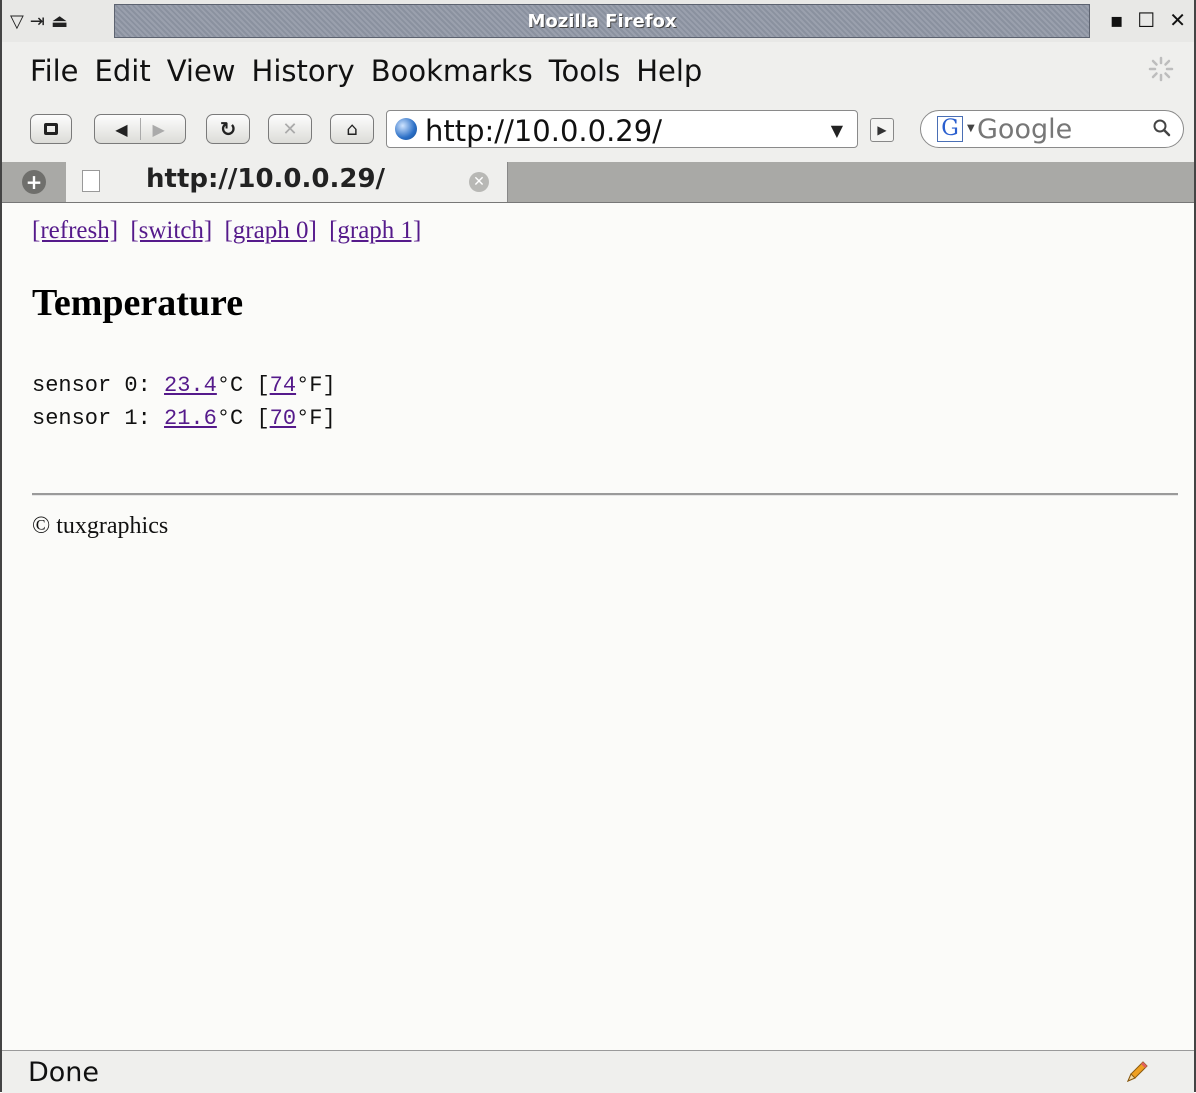  What do you see at coordinates (171, 230) in the screenshot?
I see `switch-link: [switch]` at bounding box center [171, 230].